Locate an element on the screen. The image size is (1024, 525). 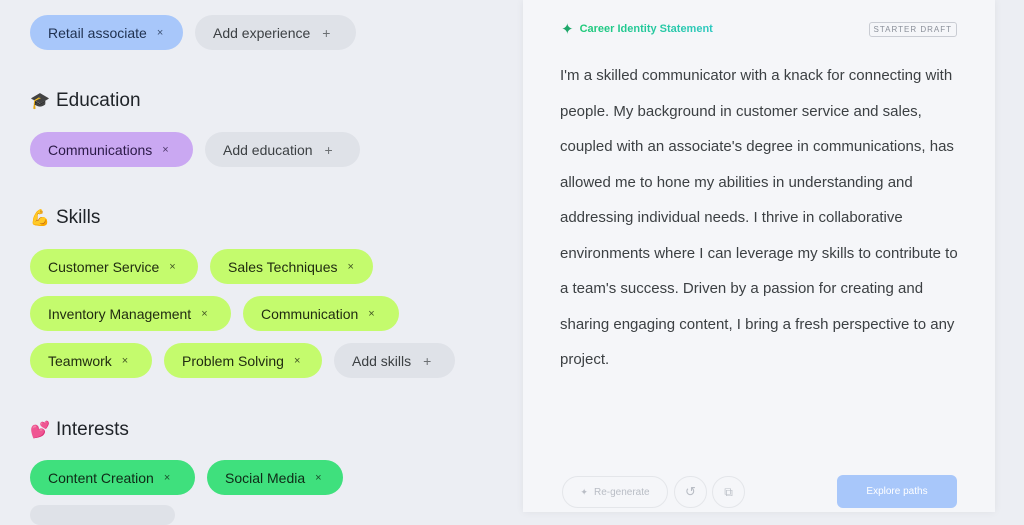
copy-icon: ⧉ is located at coordinates (728, 491).